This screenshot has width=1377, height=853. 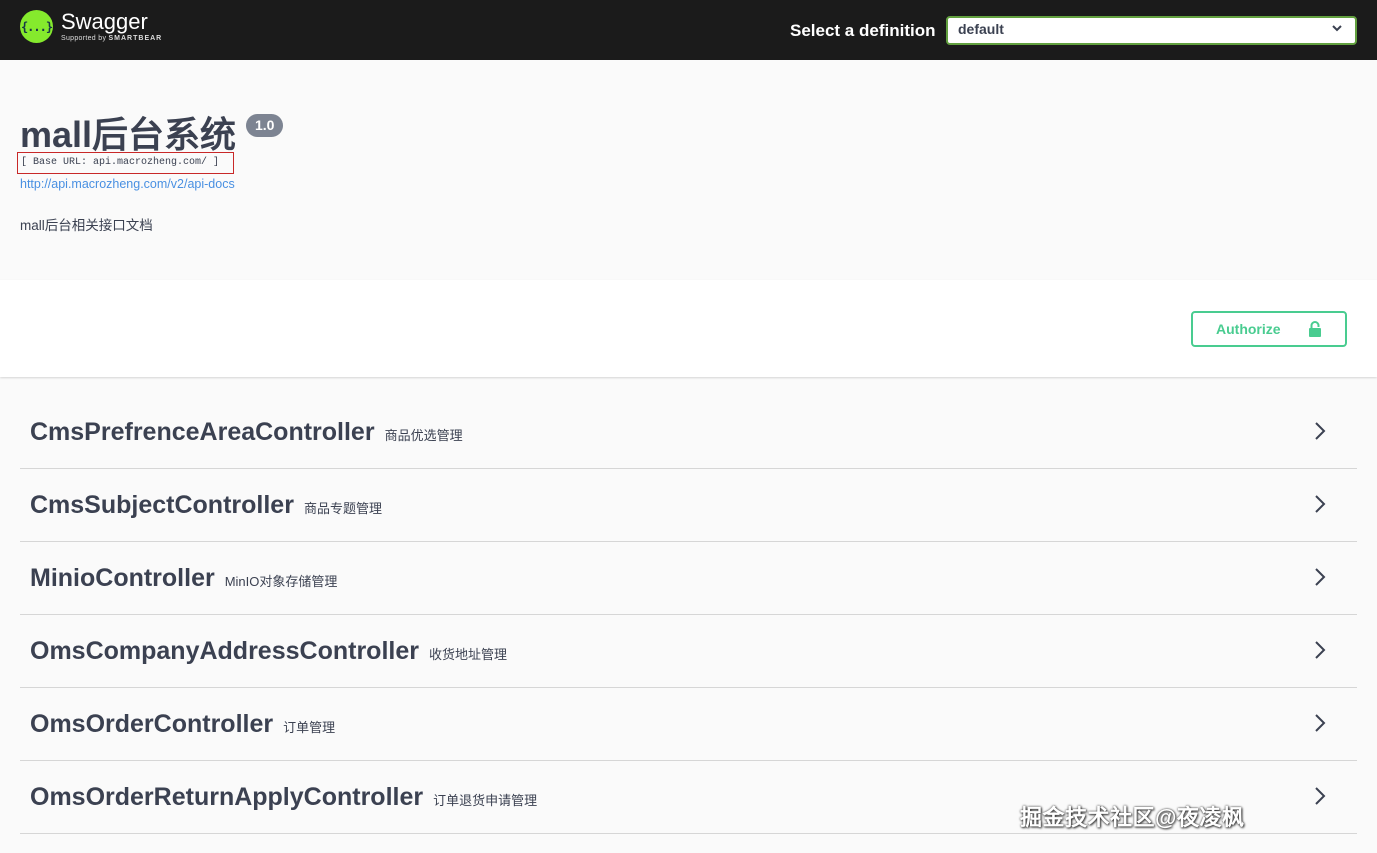 I want to click on controller-name: CmsPrefrenceAreaController, so click(x=202, y=431).